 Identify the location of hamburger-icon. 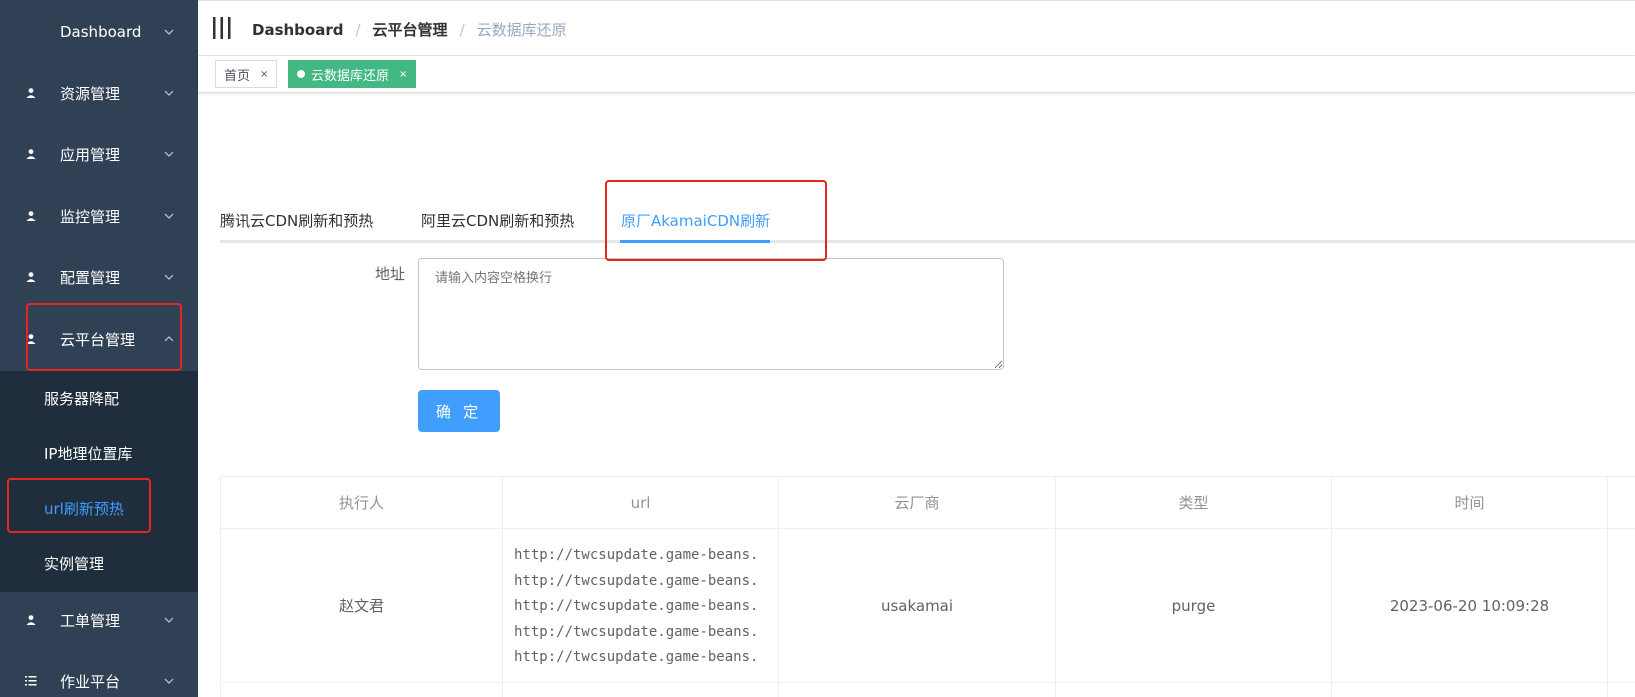
(222, 28).